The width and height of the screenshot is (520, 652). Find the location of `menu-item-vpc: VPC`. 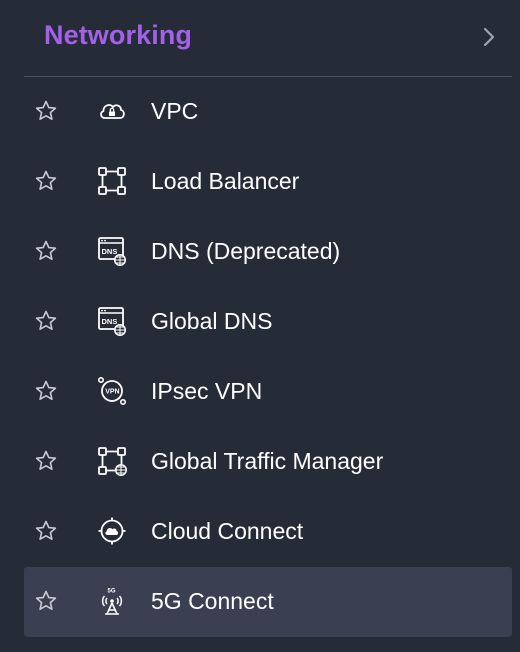

menu-item-vpc: VPC is located at coordinates (268, 112).